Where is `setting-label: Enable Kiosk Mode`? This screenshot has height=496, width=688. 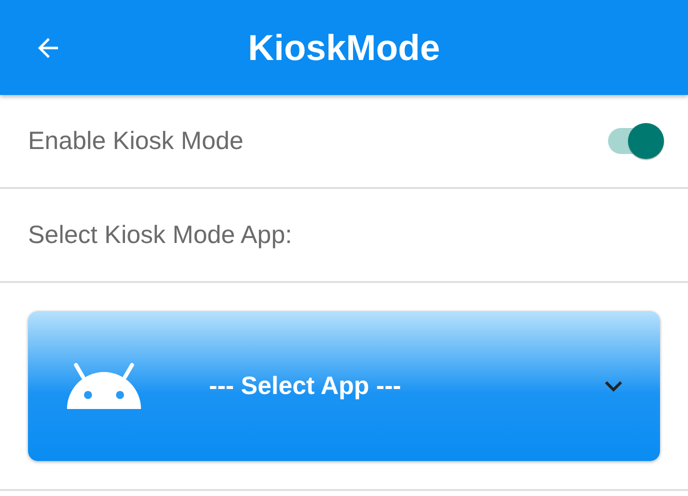
setting-label: Enable Kiosk Mode is located at coordinates (136, 141).